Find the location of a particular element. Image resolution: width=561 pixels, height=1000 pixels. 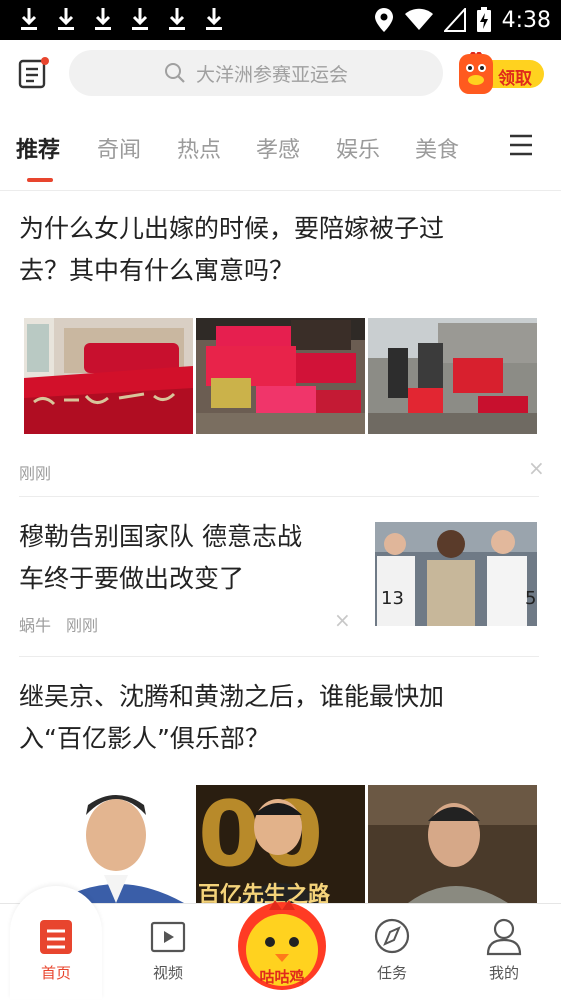

article-title: 继吴京、沈腾和黄渤之后，谁能最快加 入“百亿影人”俱乐部？ is located at coordinates (279, 718).